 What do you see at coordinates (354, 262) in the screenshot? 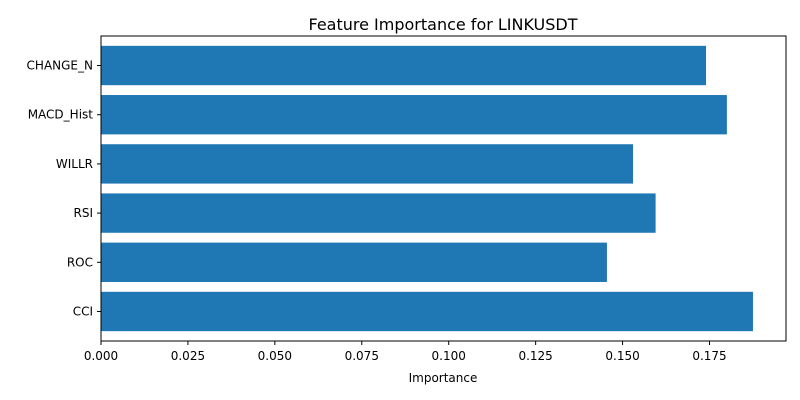
I see `bar-roc` at bounding box center [354, 262].